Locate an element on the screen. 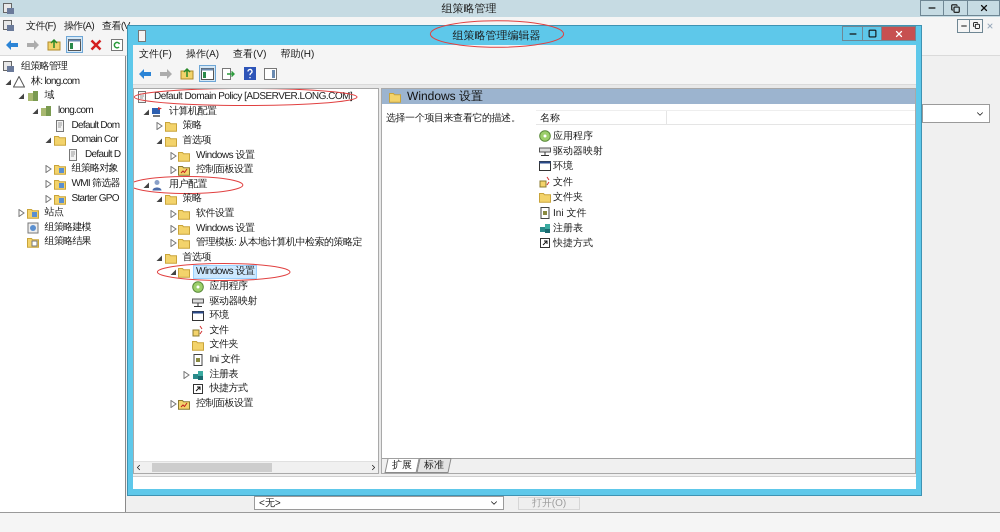 Image resolution: width=1000 pixels, height=532 pixels. shortcut-icon is located at coordinates (545, 243).